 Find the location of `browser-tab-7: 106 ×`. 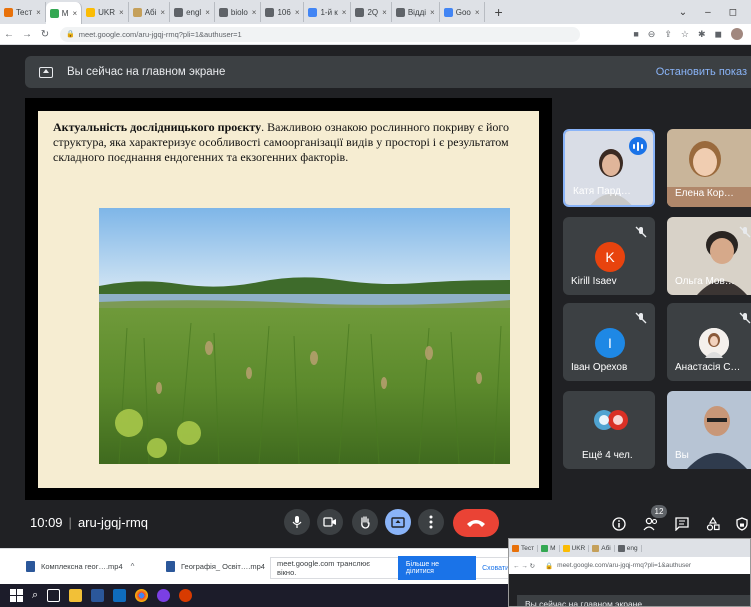

browser-tab-7: 106 × is located at coordinates (283, 12).